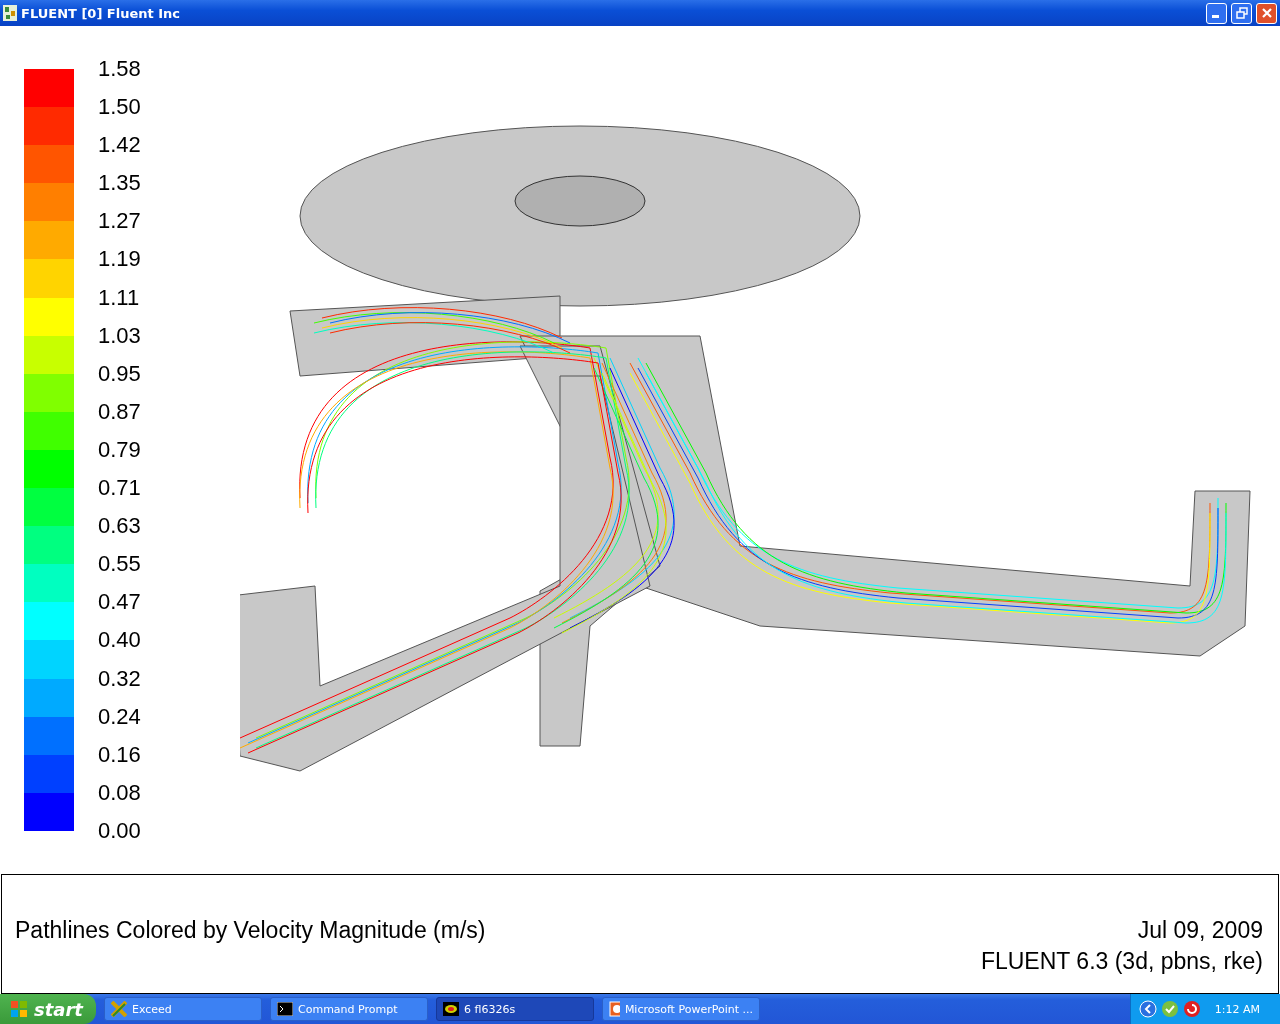  What do you see at coordinates (119, 488) in the screenshot?
I see `legend-label: 0.71` at bounding box center [119, 488].